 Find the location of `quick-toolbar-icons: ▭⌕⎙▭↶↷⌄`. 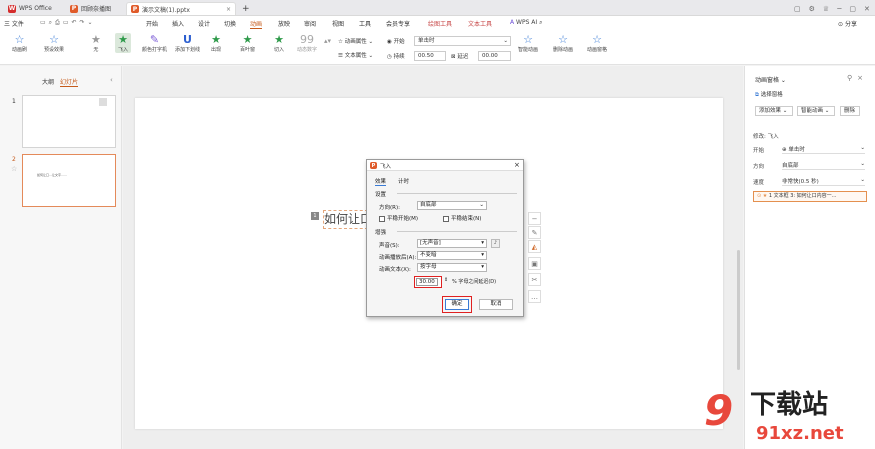

quick-toolbar-icons: ▭⌕⎙▭↶↷⌄ is located at coordinates (68, 23).